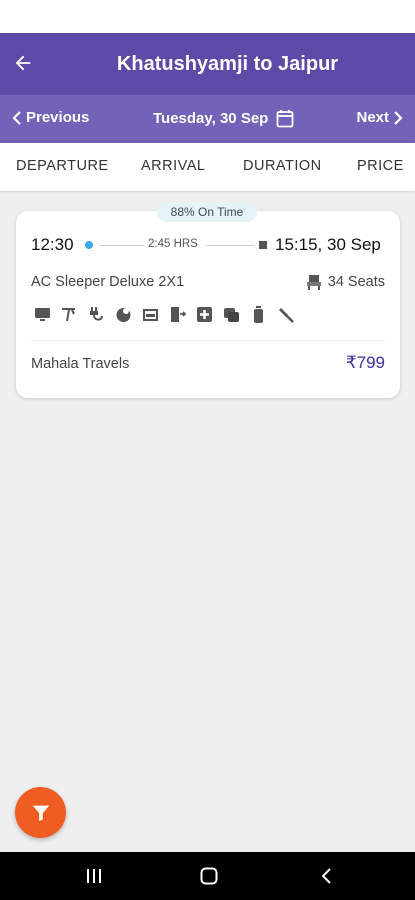 This screenshot has height=900, width=415. What do you see at coordinates (380, 166) in the screenshot?
I see `sort-tab-price: PRICE` at bounding box center [380, 166].